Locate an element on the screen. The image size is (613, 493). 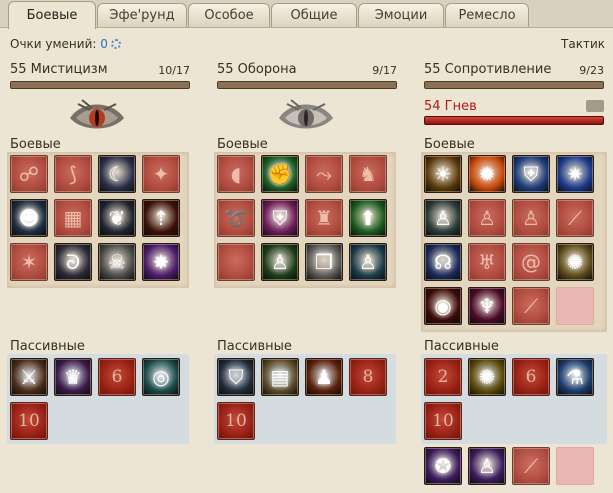
pink-shield-icon: ⛨ is located at coordinates (280, 218).